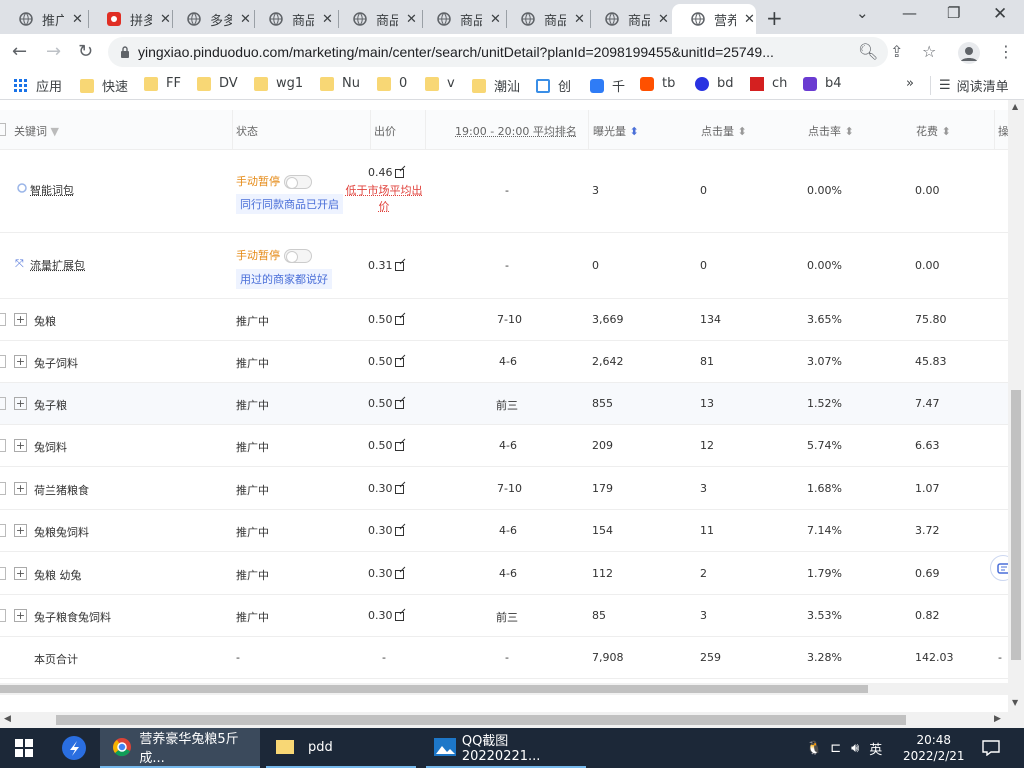 The height and width of the screenshot is (768, 1024). What do you see at coordinates (934, 748) in the screenshot?
I see `system-clock: 20:48 2022/2/21` at bounding box center [934, 748].